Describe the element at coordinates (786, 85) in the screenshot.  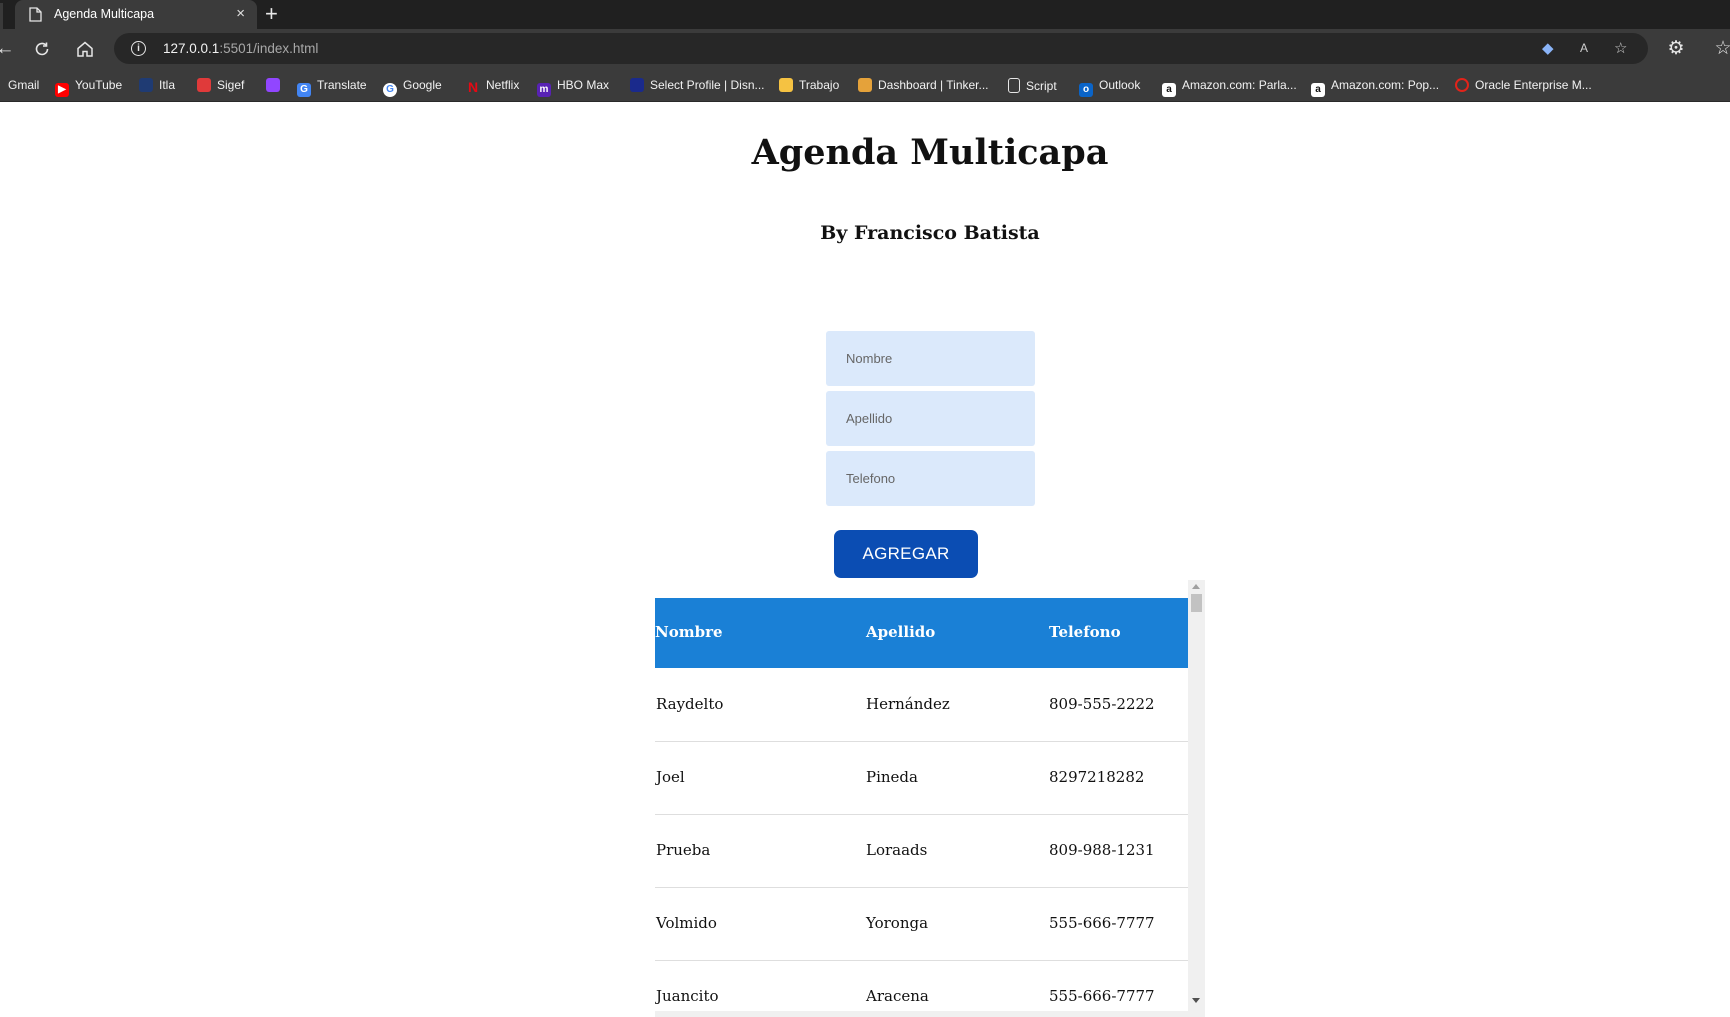
I see `folder-icon` at that location.